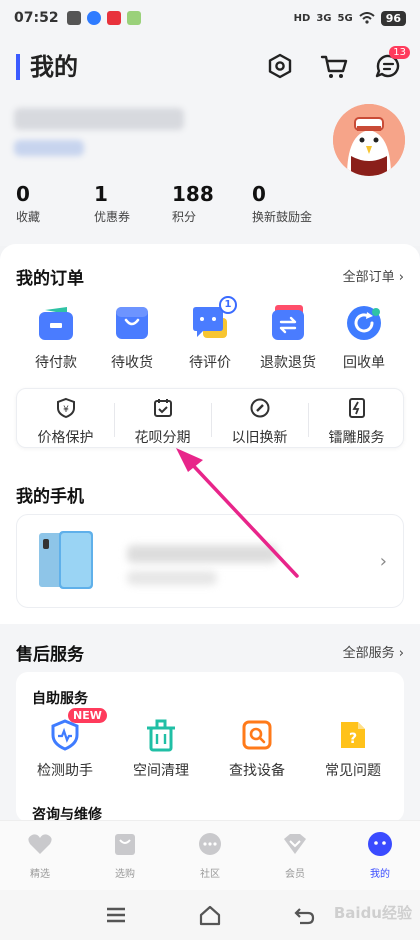 Image resolution: width=420 pixels, height=940 pixels. What do you see at coordinates (364, 323) in the screenshot?
I see `recycle-icon` at bounding box center [364, 323].